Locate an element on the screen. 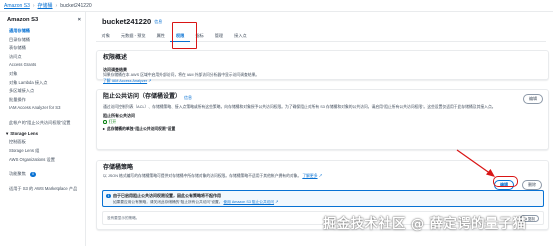  sidebar-item-marketplace: 适用于 S3 的 AWS Marketplace 产品 is located at coordinates (45, 188).